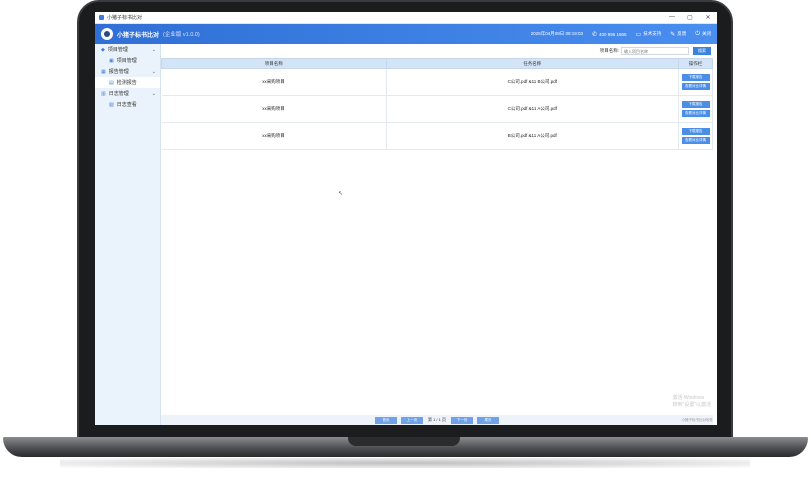 The height and width of the screenshot is (477, 811). I want to click on sidebar-item-log-view: ▧ 日志查看, so click(127, 104).